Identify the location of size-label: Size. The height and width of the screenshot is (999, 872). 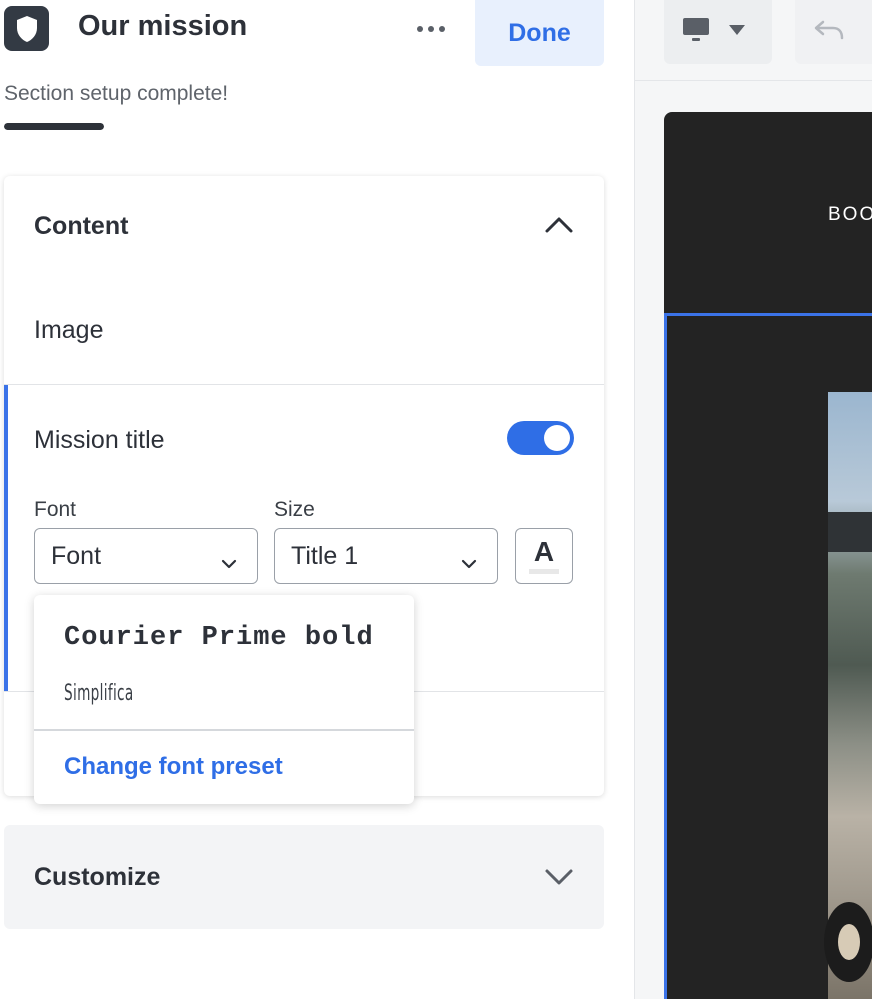
(294, 509).